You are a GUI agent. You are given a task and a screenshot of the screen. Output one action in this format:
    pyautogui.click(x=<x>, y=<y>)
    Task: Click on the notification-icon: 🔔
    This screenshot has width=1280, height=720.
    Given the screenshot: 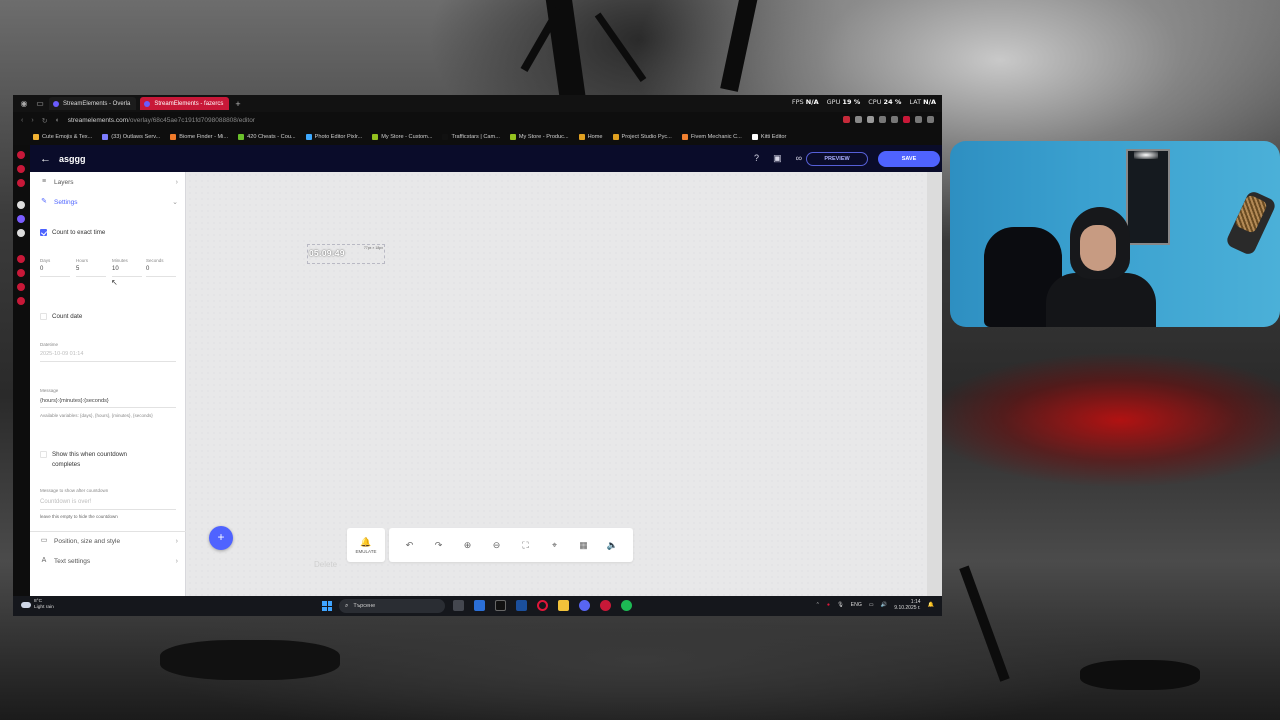 What is the action you would take?
    pyautogui.click(x=931, y=605)
    